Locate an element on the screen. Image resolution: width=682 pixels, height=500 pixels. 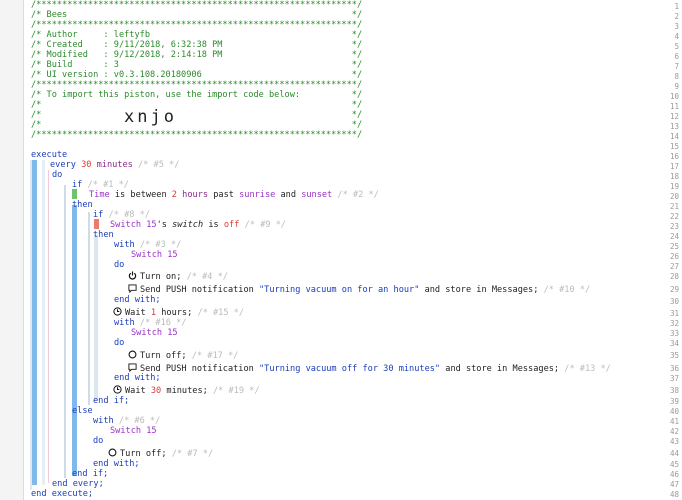
if1-block-bar is located at coordinates (65, 331).